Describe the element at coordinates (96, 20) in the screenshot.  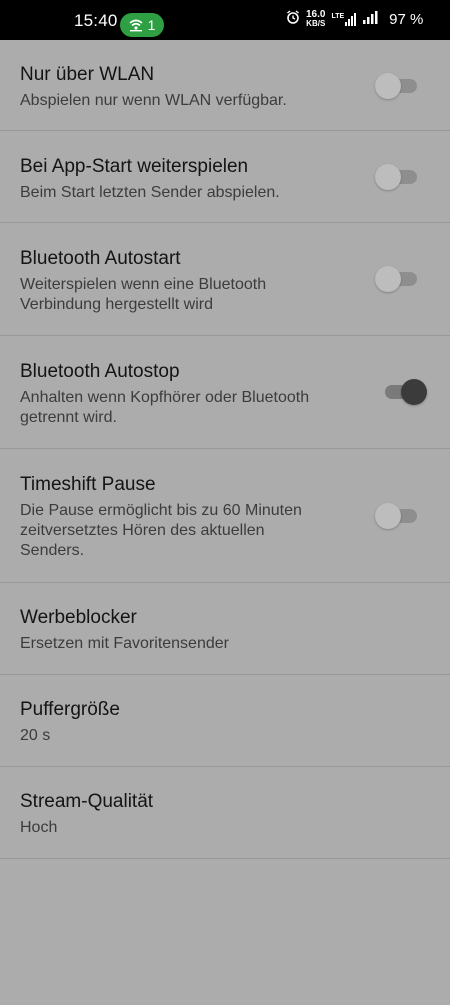
I see `clock: 15:40` at that location.